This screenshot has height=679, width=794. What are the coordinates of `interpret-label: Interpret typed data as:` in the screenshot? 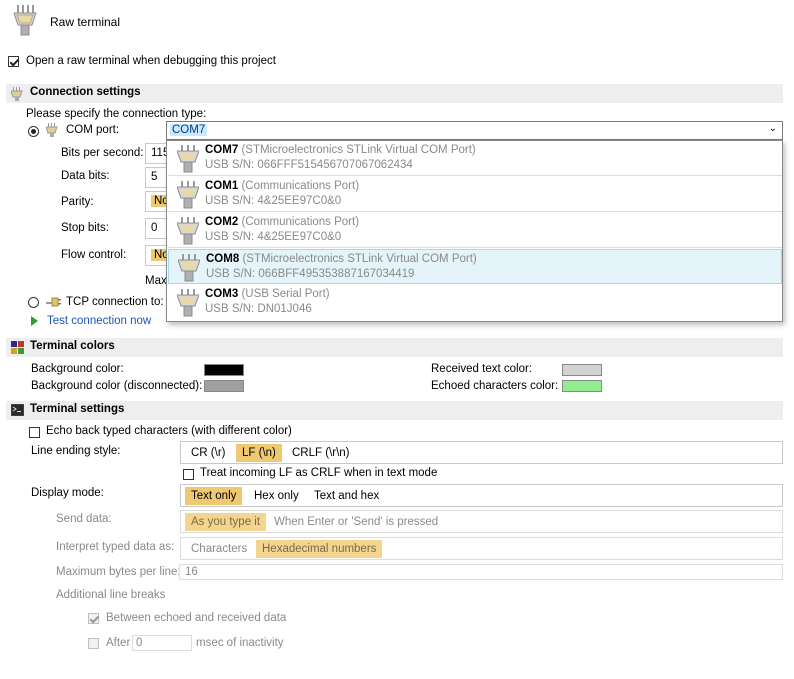 It's located at (115, 547).